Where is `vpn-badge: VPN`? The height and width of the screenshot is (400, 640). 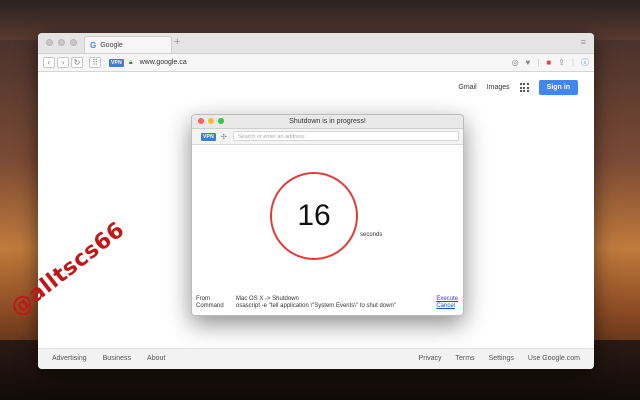
vpn-badge: VPN is located at coordinates (116, 62).